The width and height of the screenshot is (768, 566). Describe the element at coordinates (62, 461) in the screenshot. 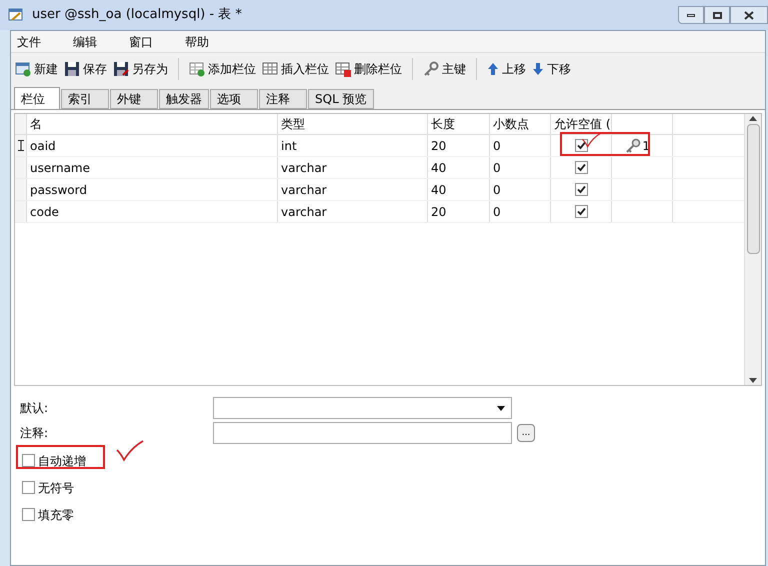

I see `checkbox-label: 自动递增` at that location.